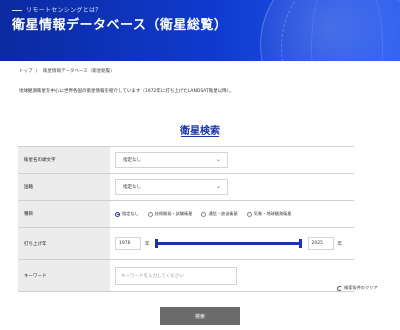 This screenshot has height=330, width=400. I want to click on breadcrumb: トップ〉衛星情報データベース（衛星総覧）, so click(67, 71).